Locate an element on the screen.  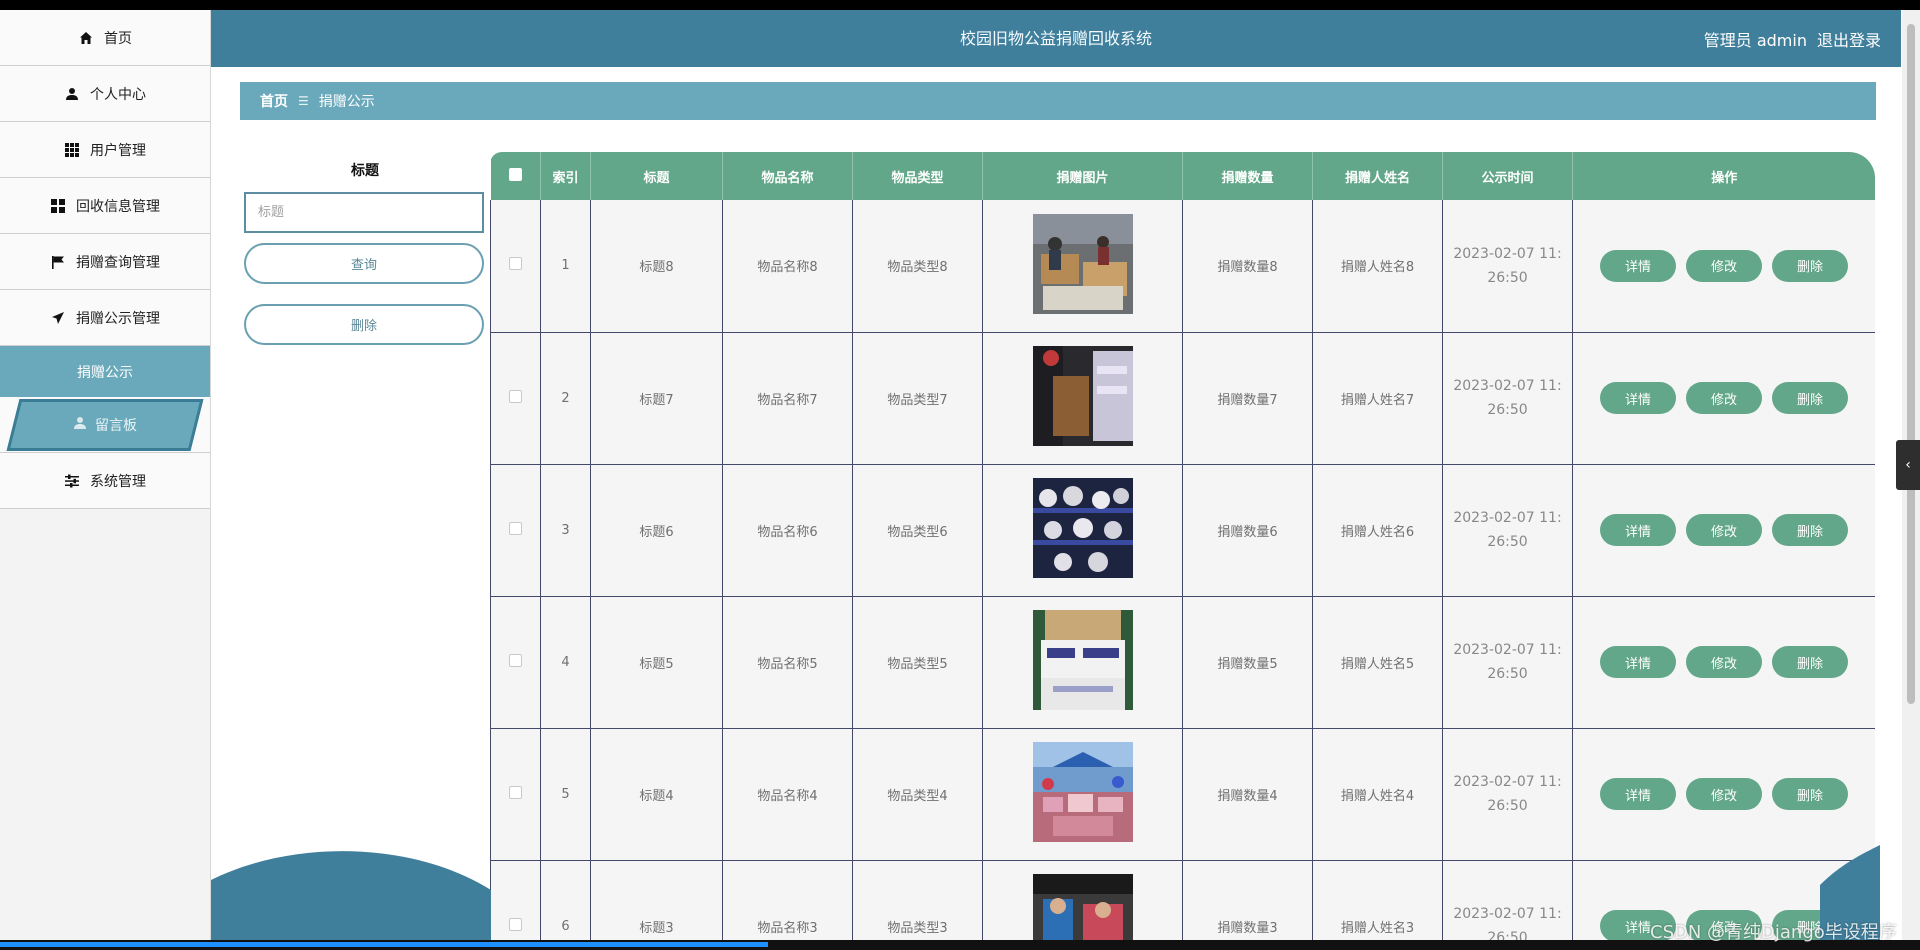
sidebar-item-profile: 个人中心 is located at coordinates (105, 94).